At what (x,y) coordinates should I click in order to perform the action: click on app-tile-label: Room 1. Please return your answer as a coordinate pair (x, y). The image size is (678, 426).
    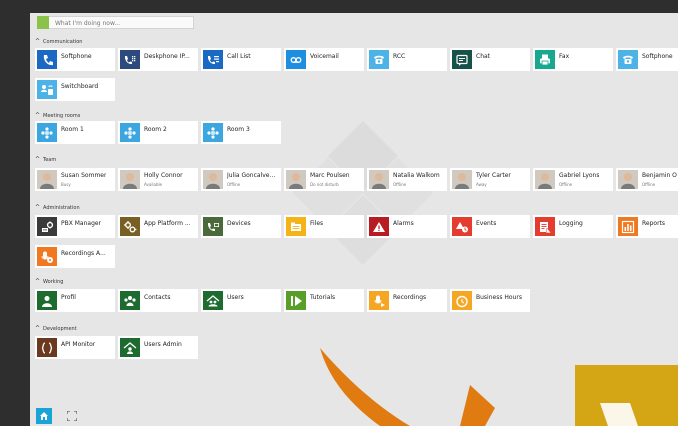
    Looking at the image, I should click on (72, 129).